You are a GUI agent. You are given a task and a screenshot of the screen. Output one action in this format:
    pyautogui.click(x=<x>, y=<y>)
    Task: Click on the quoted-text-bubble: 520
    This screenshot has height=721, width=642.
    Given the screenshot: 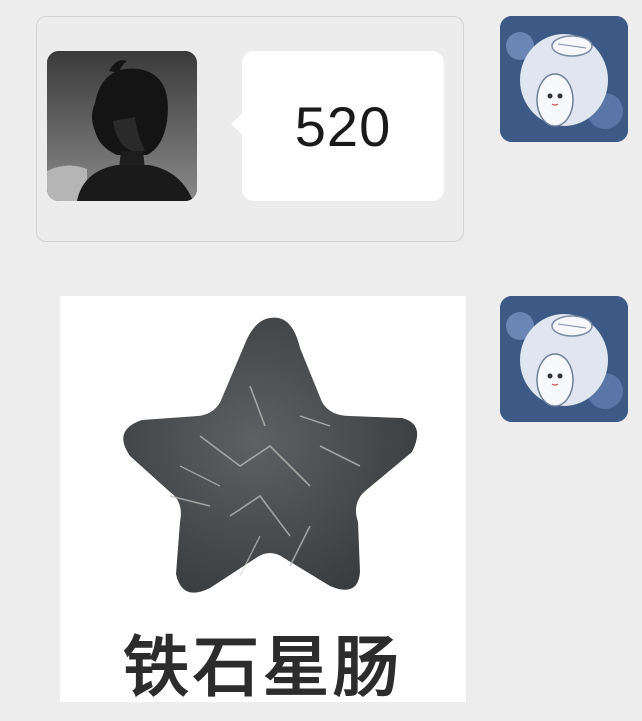 What is the action you would take?
    pyautogui.click(x=337, y=126)
    